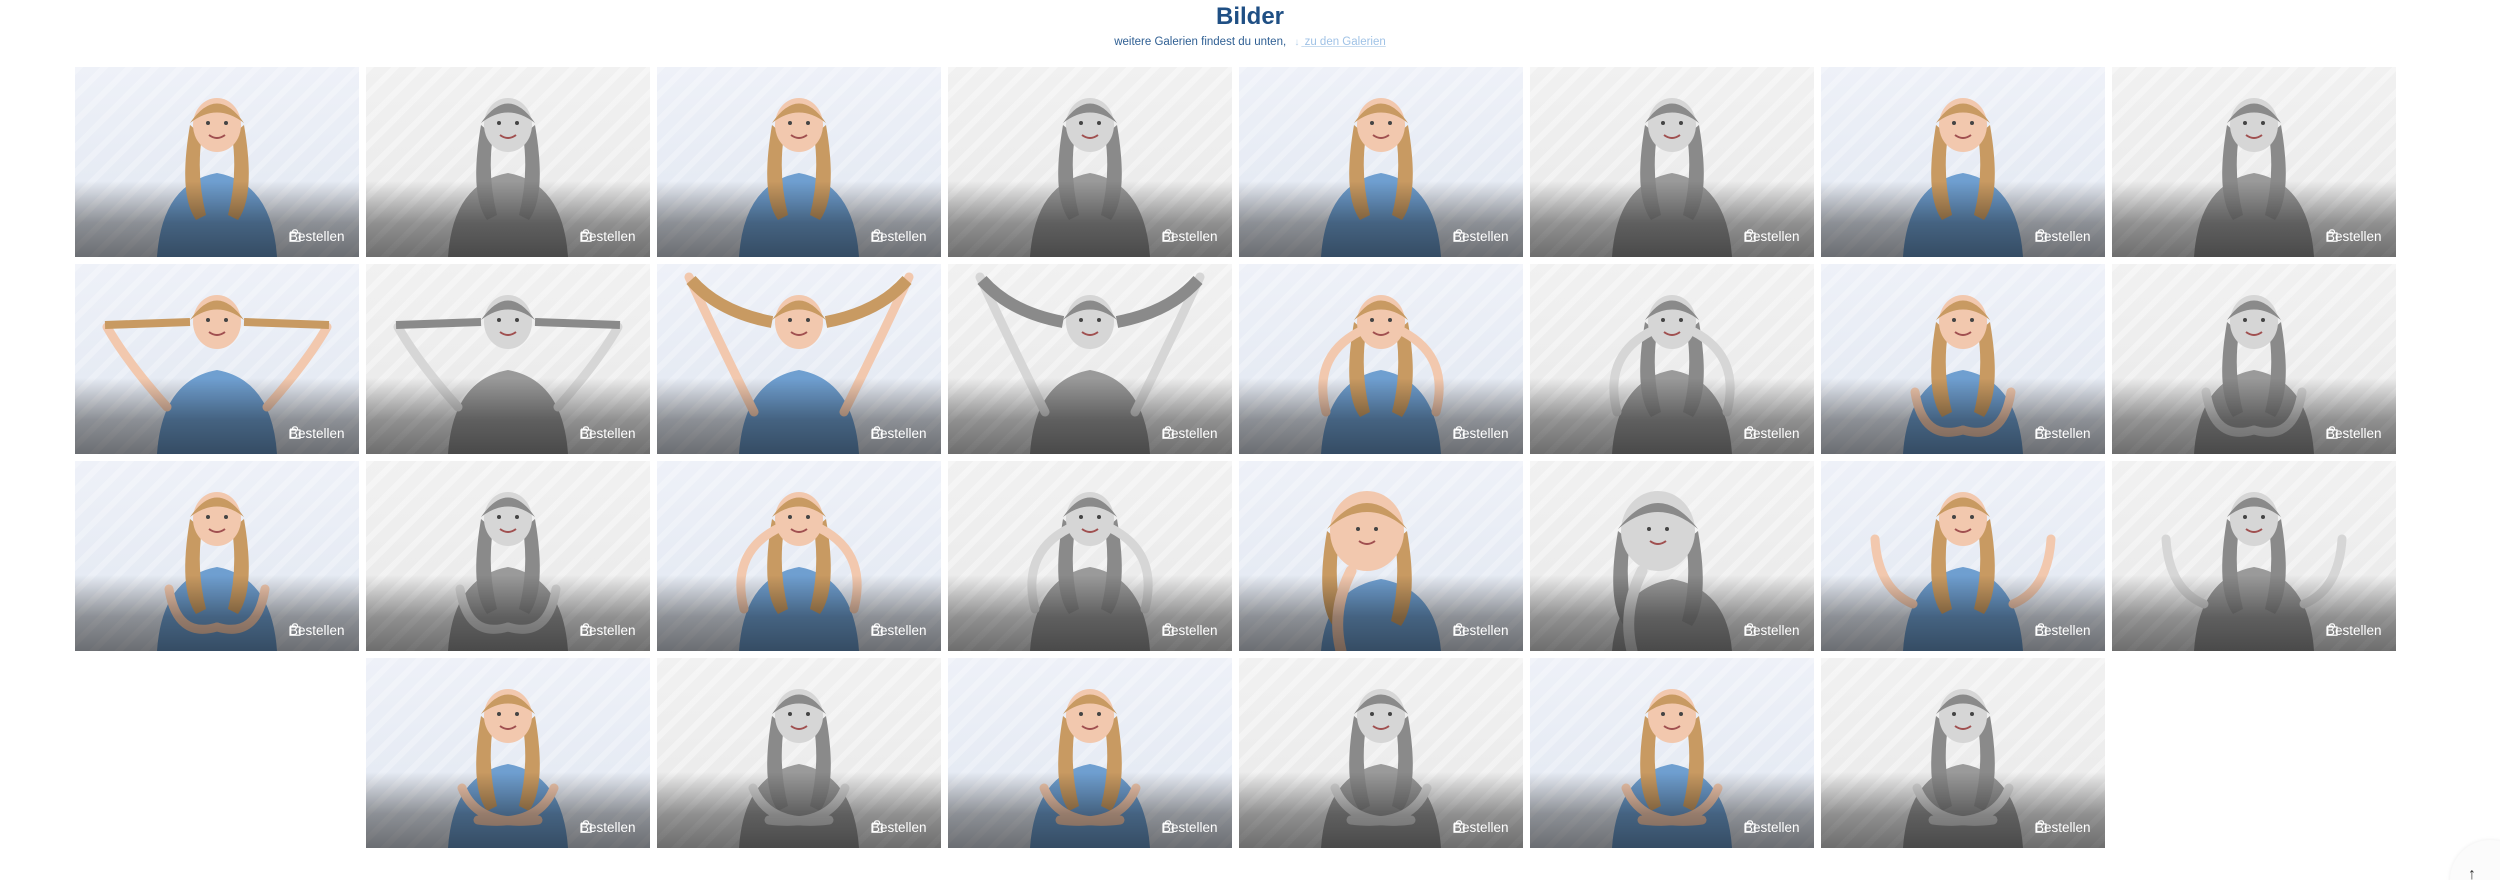 This screenshot has height=880, width=2500. What do you see at coordinates (2472, 873) in the screenshot?
I see `arrow-up-icon: ↑` at bounding box center [2472, 873].